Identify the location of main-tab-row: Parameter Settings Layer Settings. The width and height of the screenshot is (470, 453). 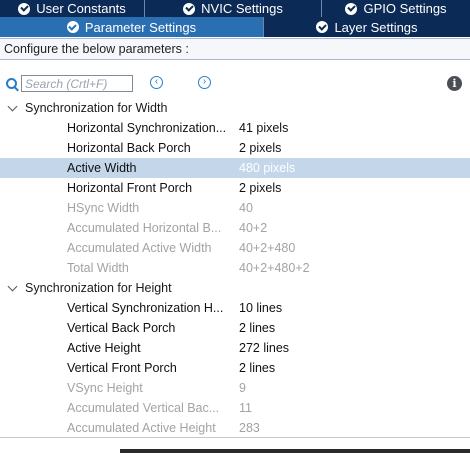
(235, 27).